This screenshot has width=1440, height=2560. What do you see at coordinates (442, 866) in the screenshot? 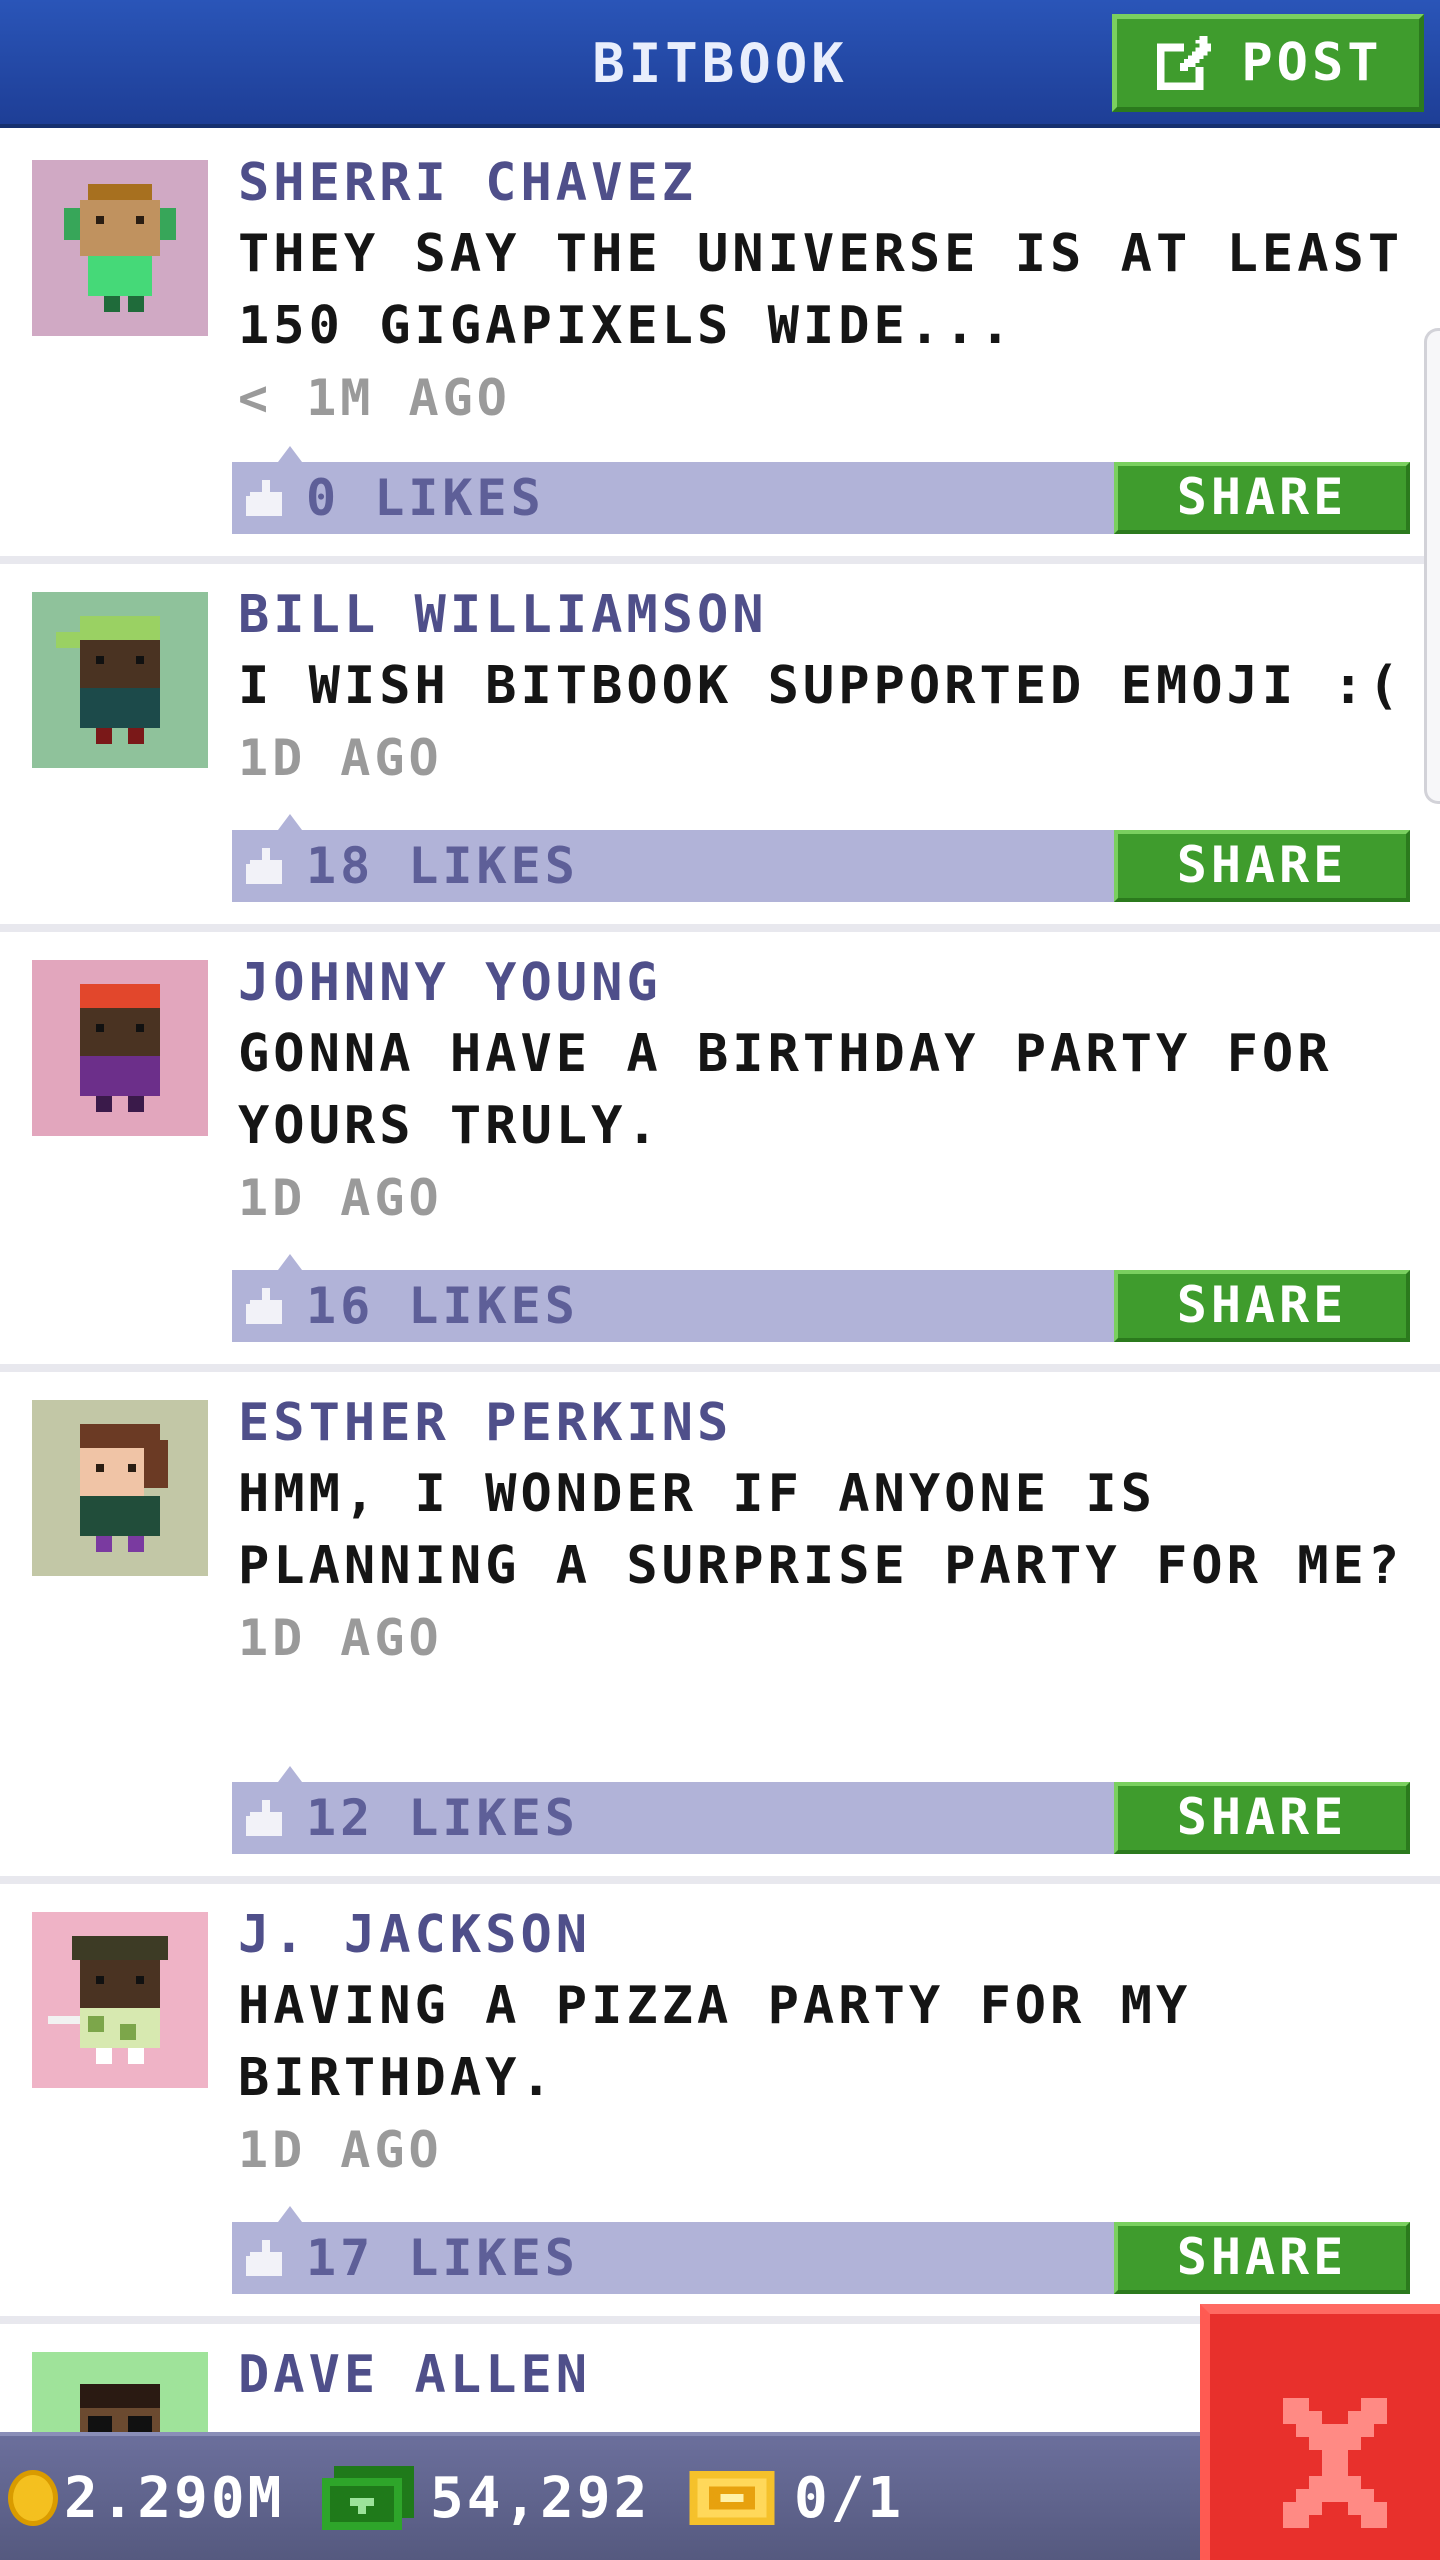
I see `likes-count: 18 LIKES` at bounding box center [442, 866].